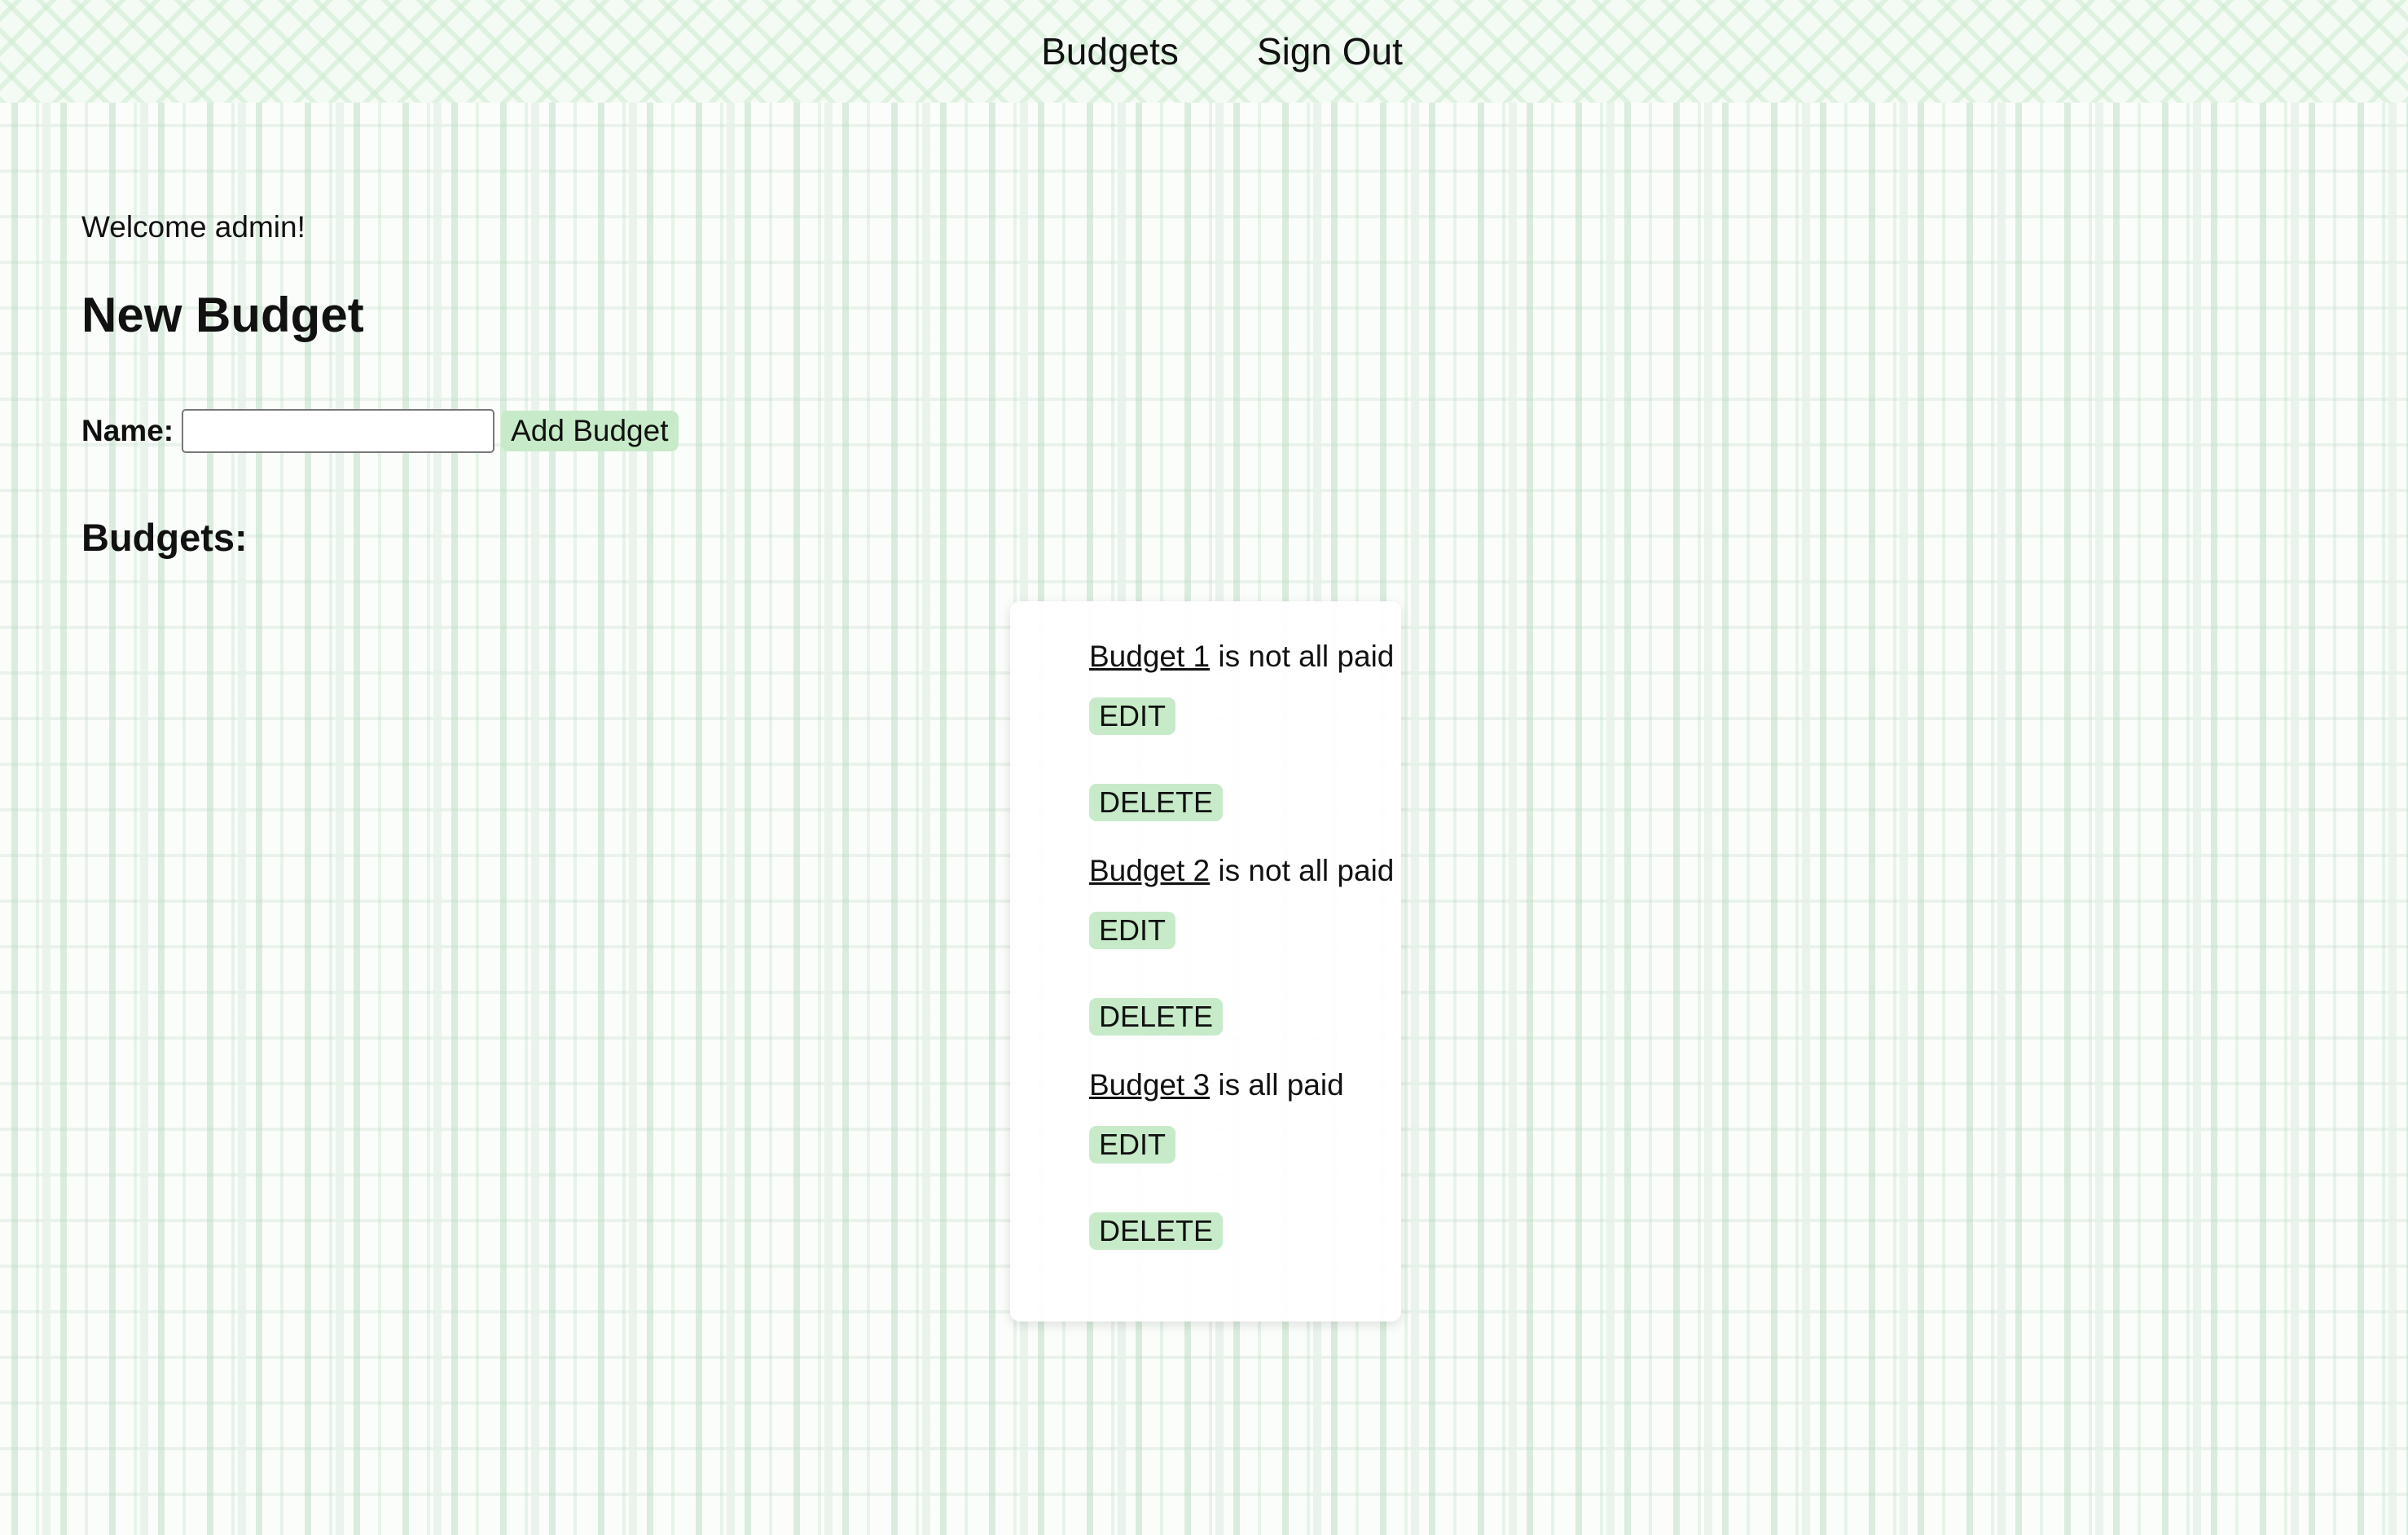  What do you see at coordinates (1245, 747) in the screenshot?
I see `budget-item: Budget 1 is not all paid EDIT DELETE` at bounding box center [1245, 747].